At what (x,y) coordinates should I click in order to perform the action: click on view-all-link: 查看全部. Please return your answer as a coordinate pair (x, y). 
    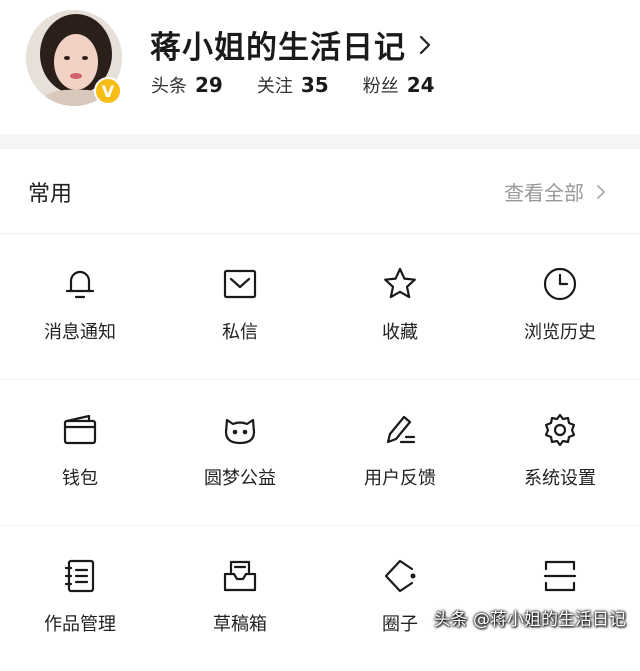
    Looking at the image, I should click on (555, 191).